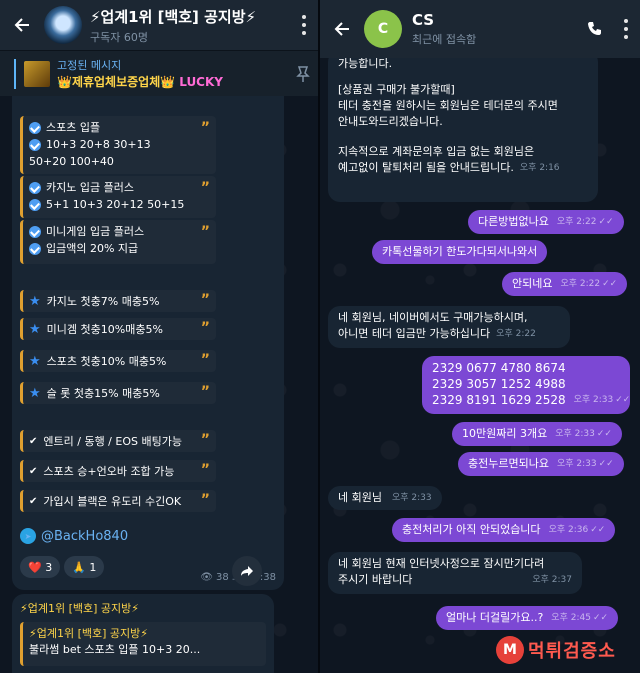  I want to click on promo-line: 입금액의 20% 지급, so click(92, 248).